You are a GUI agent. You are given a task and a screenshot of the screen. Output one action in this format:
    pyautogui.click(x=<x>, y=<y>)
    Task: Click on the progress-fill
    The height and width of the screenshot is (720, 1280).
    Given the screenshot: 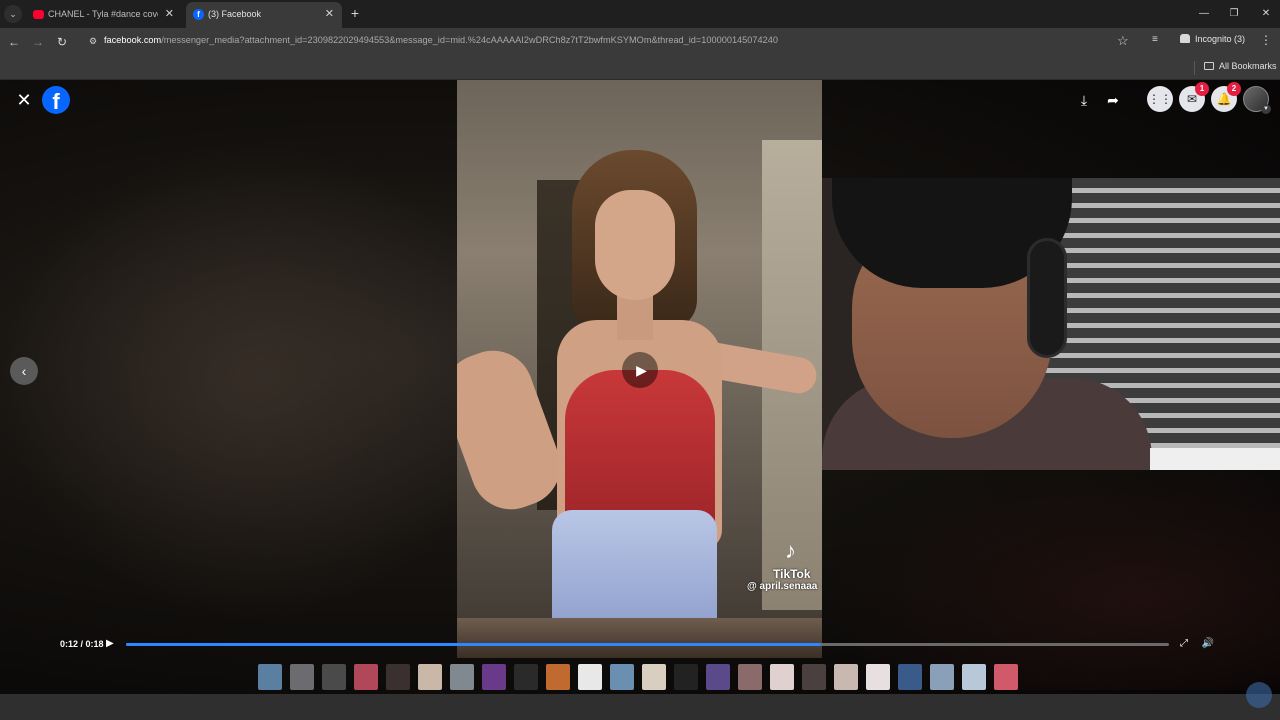 What is the action you would take?
    pyautogui.click(x=474, y=644)
    